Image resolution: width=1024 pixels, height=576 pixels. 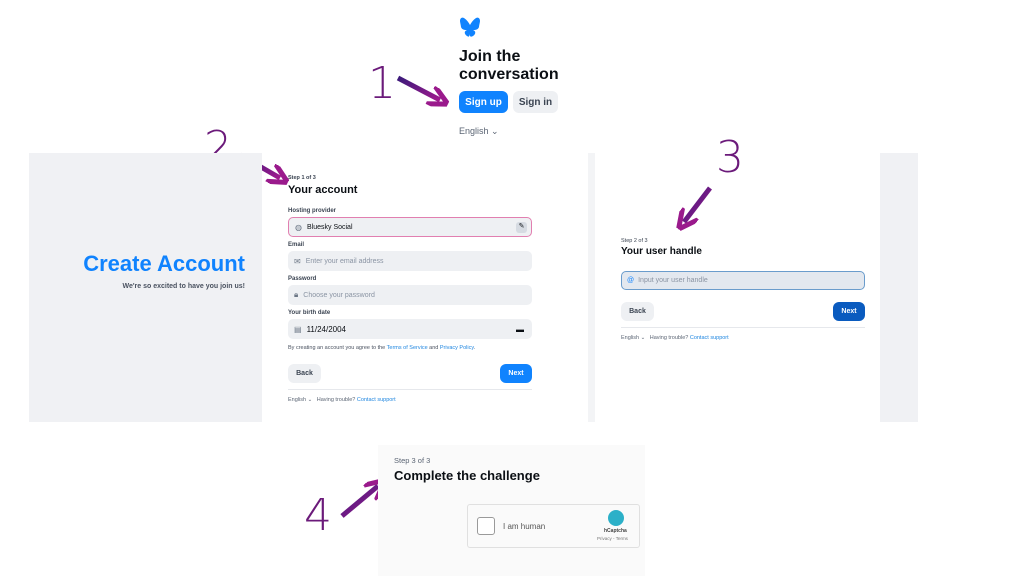 What do you see at coordinates (412, 460) in the screenshot?
I see `step-indicator: Step 3 of 3` at bounding box center [412, 460].